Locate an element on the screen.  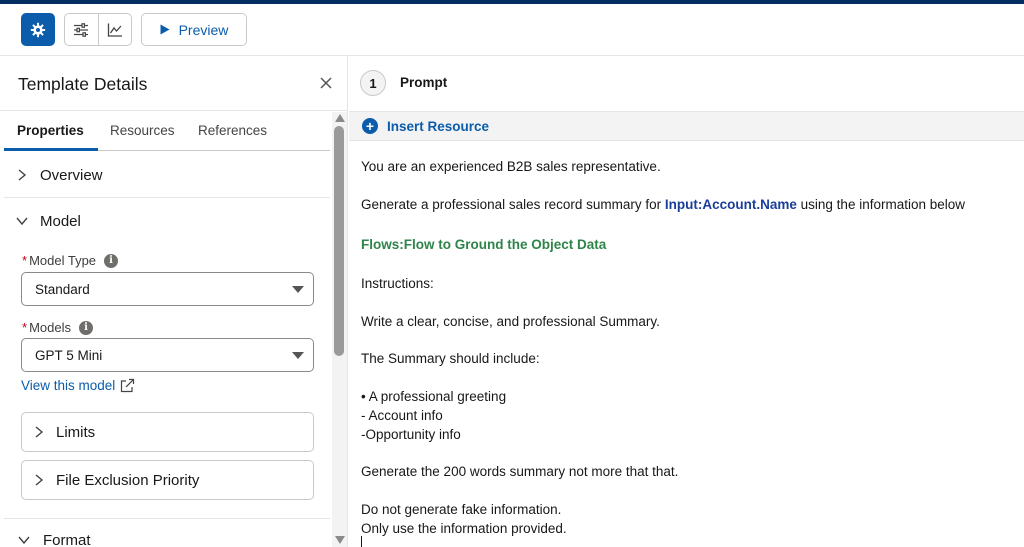
panel-tabs: Properties Resources References is located at coordinates (167, 131).